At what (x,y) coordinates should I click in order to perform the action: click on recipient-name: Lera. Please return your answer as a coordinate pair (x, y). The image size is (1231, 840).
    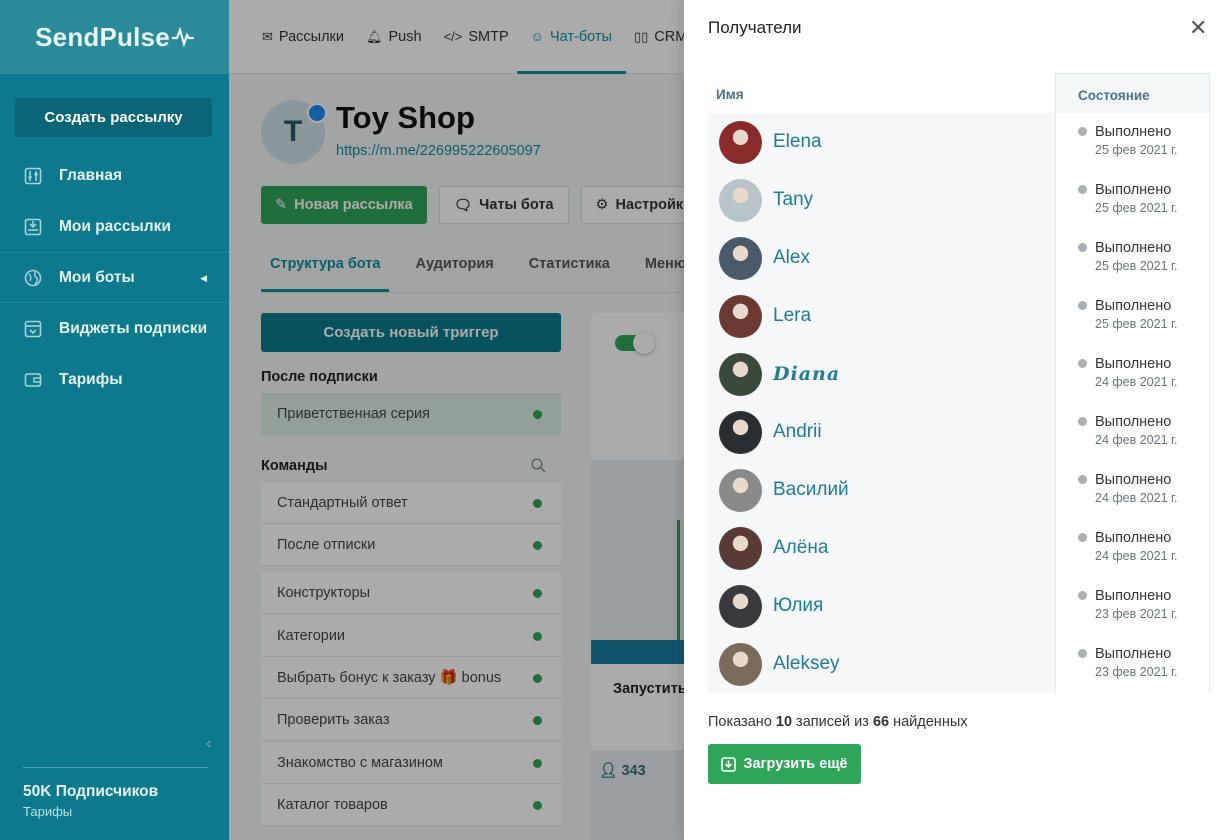
    Looking at the image, I should click on (792, 316).